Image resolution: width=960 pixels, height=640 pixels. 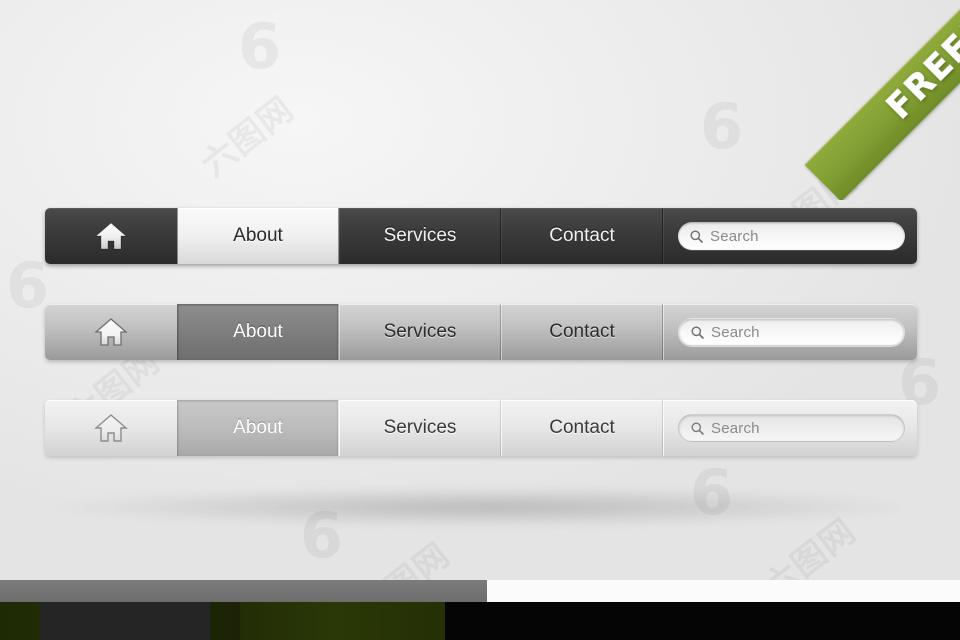 I want to click on navbar-medium: About Services Contact Search, so click(x=481, y=332).